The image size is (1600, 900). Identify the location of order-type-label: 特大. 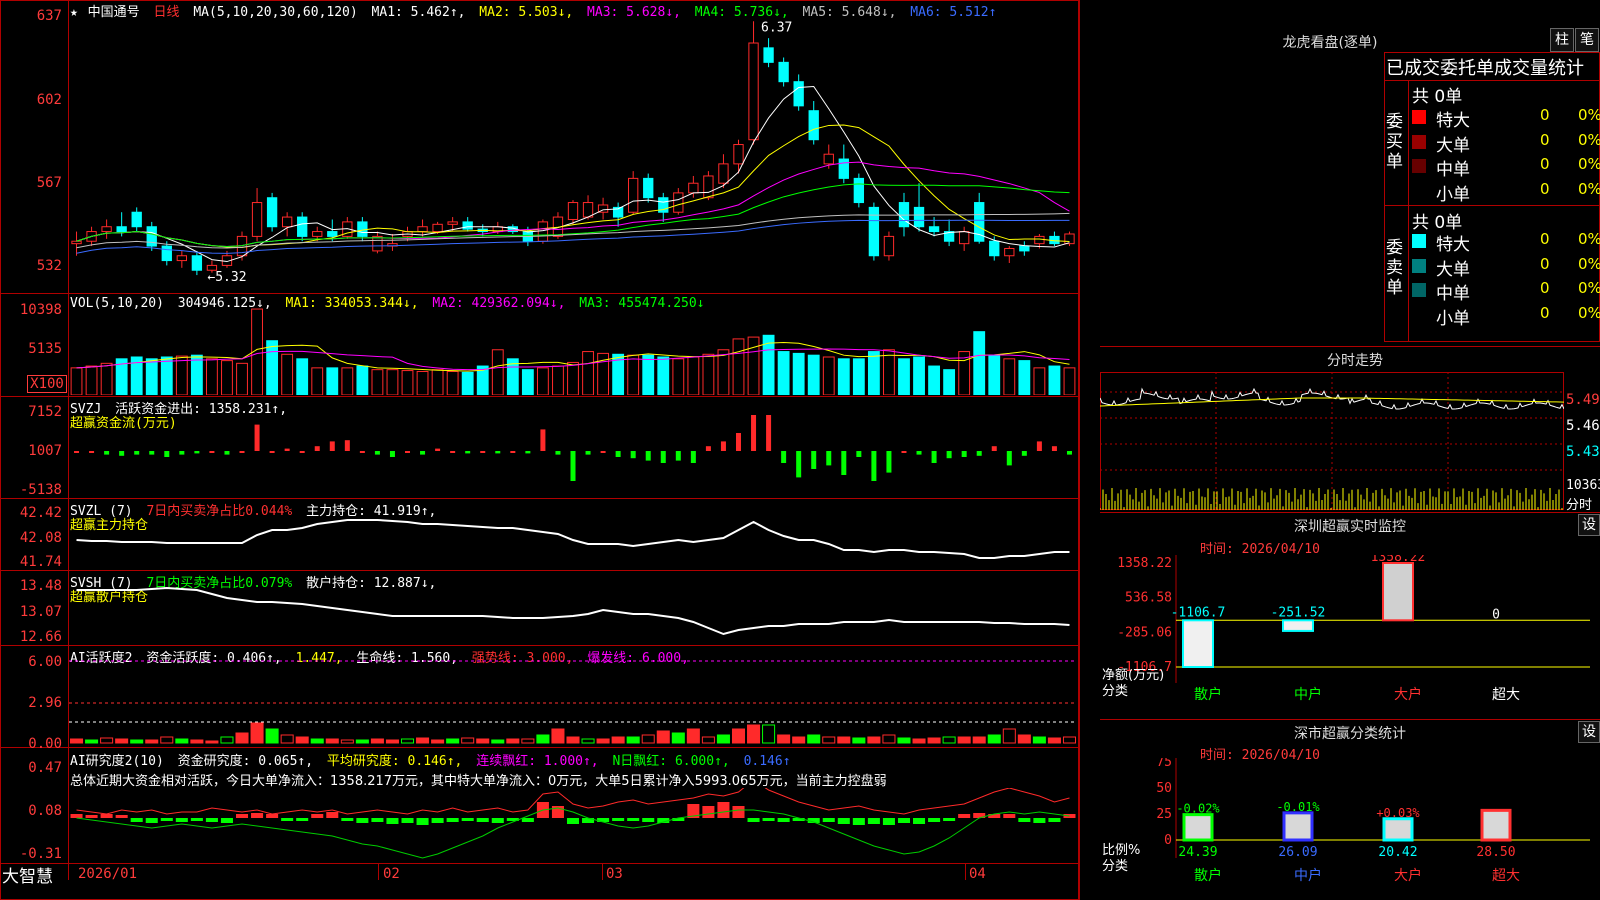
(1453, 121).